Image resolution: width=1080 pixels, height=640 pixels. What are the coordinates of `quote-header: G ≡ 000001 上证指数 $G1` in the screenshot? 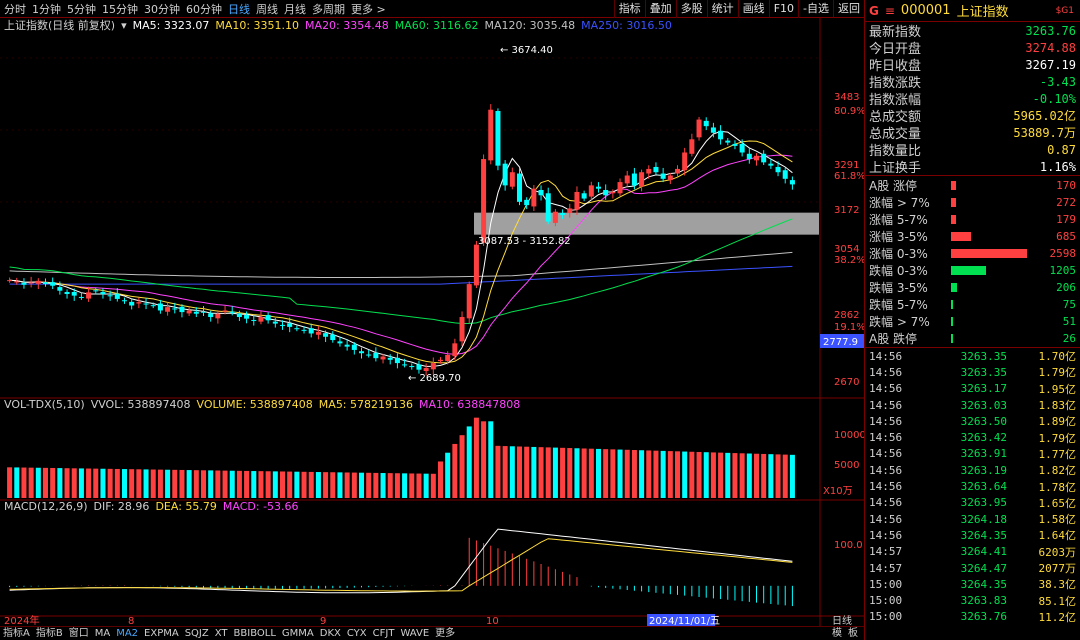 It's located at (972, 11).